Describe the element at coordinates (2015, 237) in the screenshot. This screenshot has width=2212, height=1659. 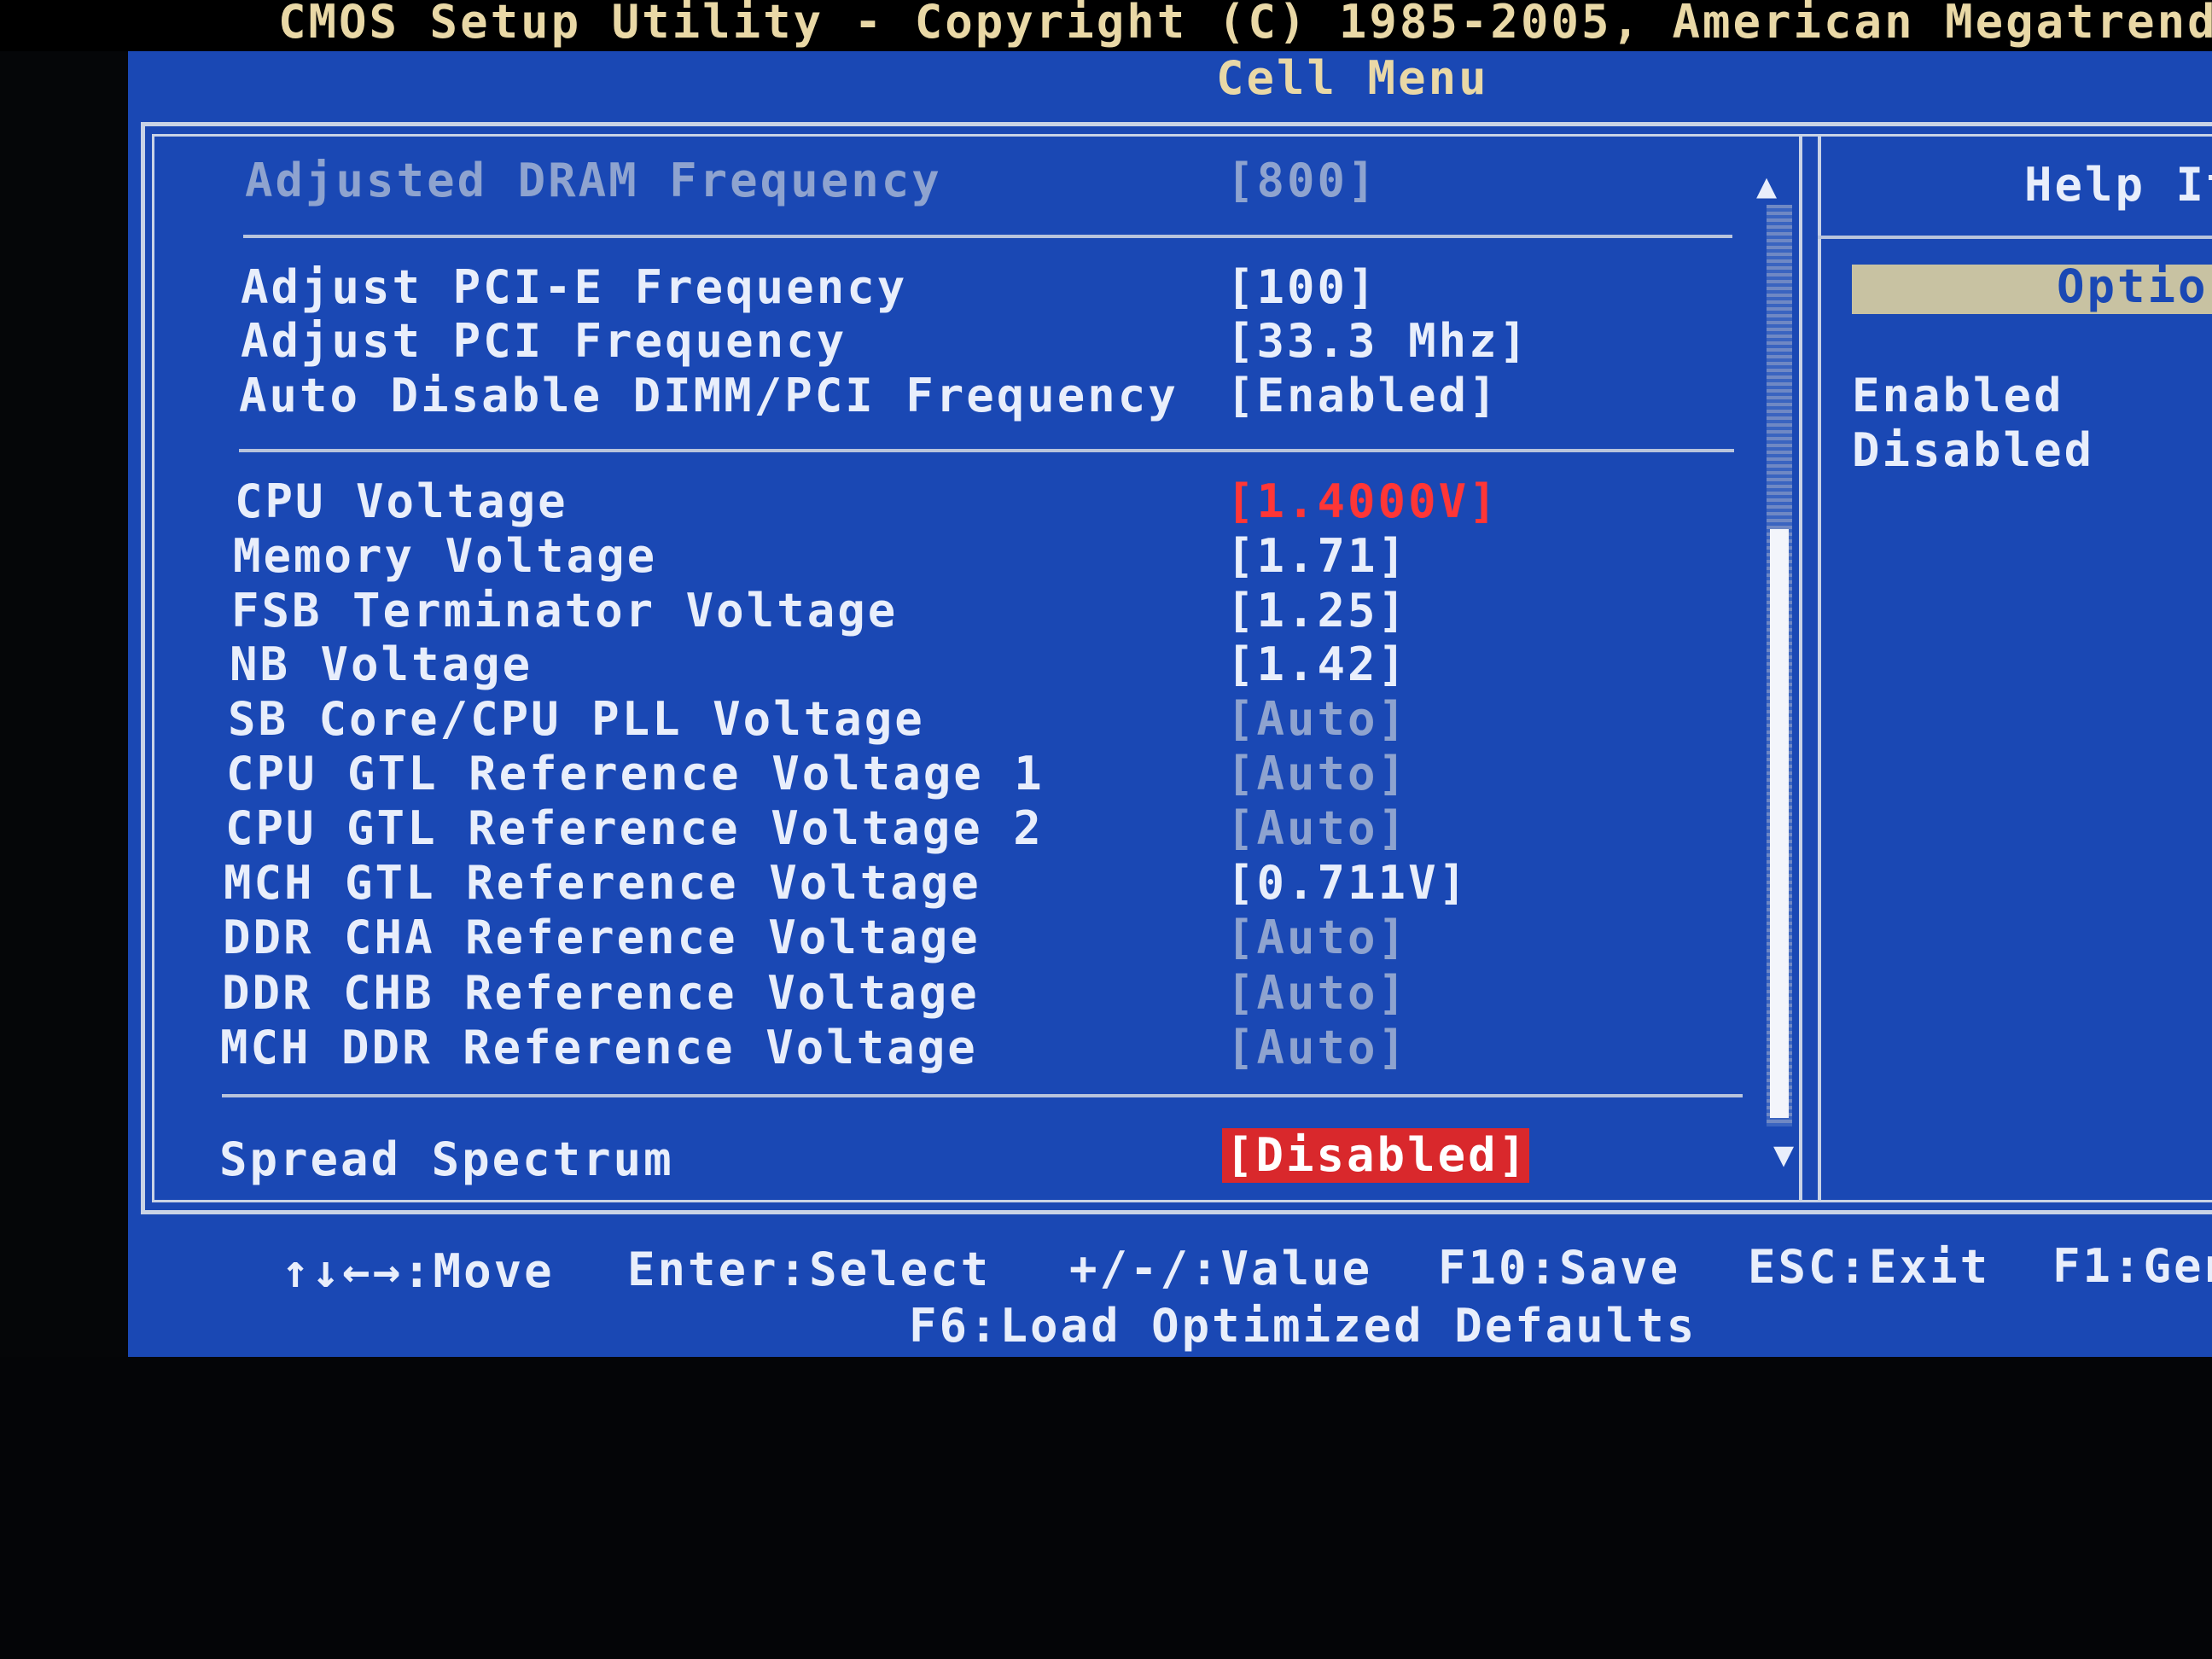
I see `help-separator` at that location.